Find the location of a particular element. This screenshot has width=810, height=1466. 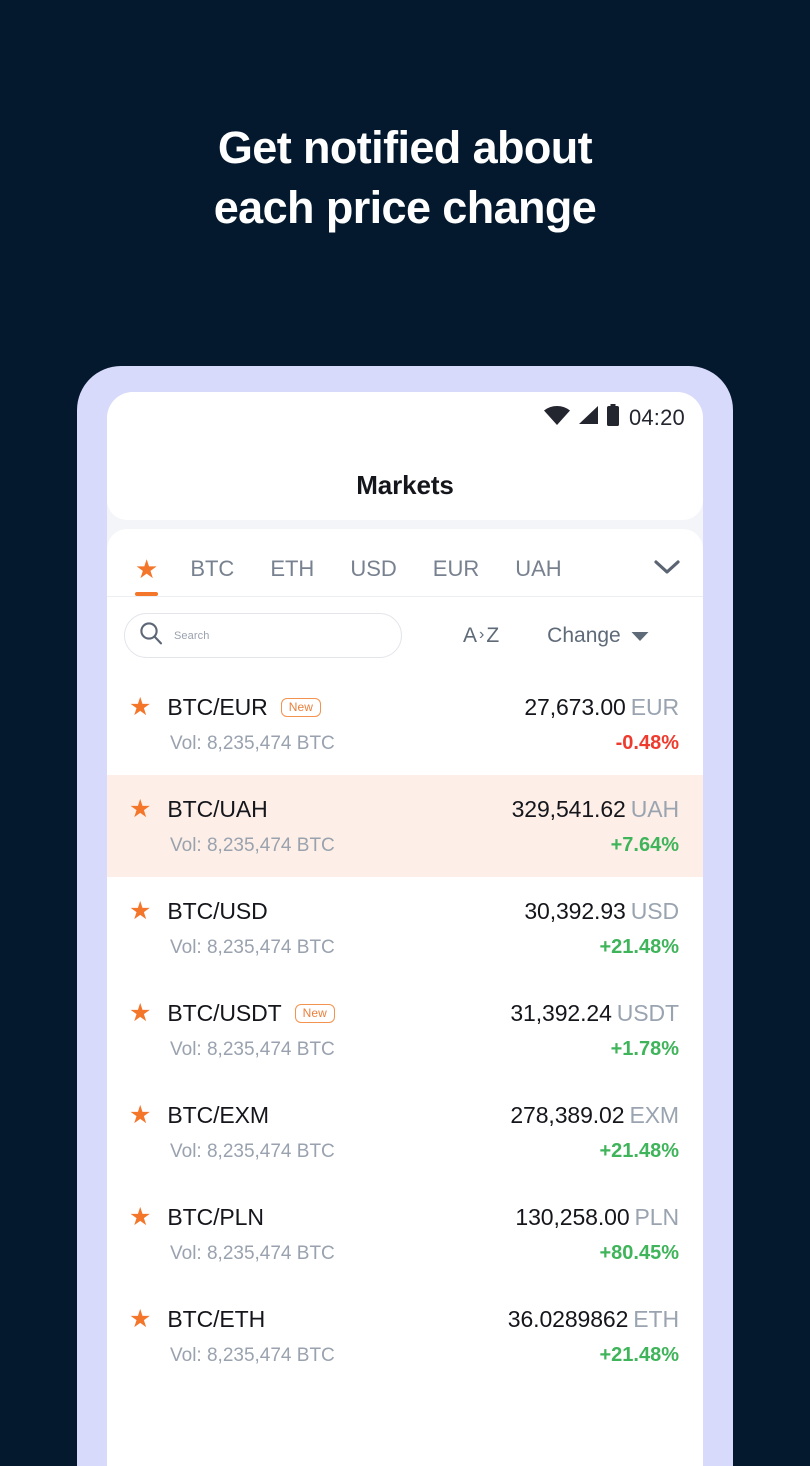

market-price: 31,392.24 USDT is located at coordinates (594, 1013).